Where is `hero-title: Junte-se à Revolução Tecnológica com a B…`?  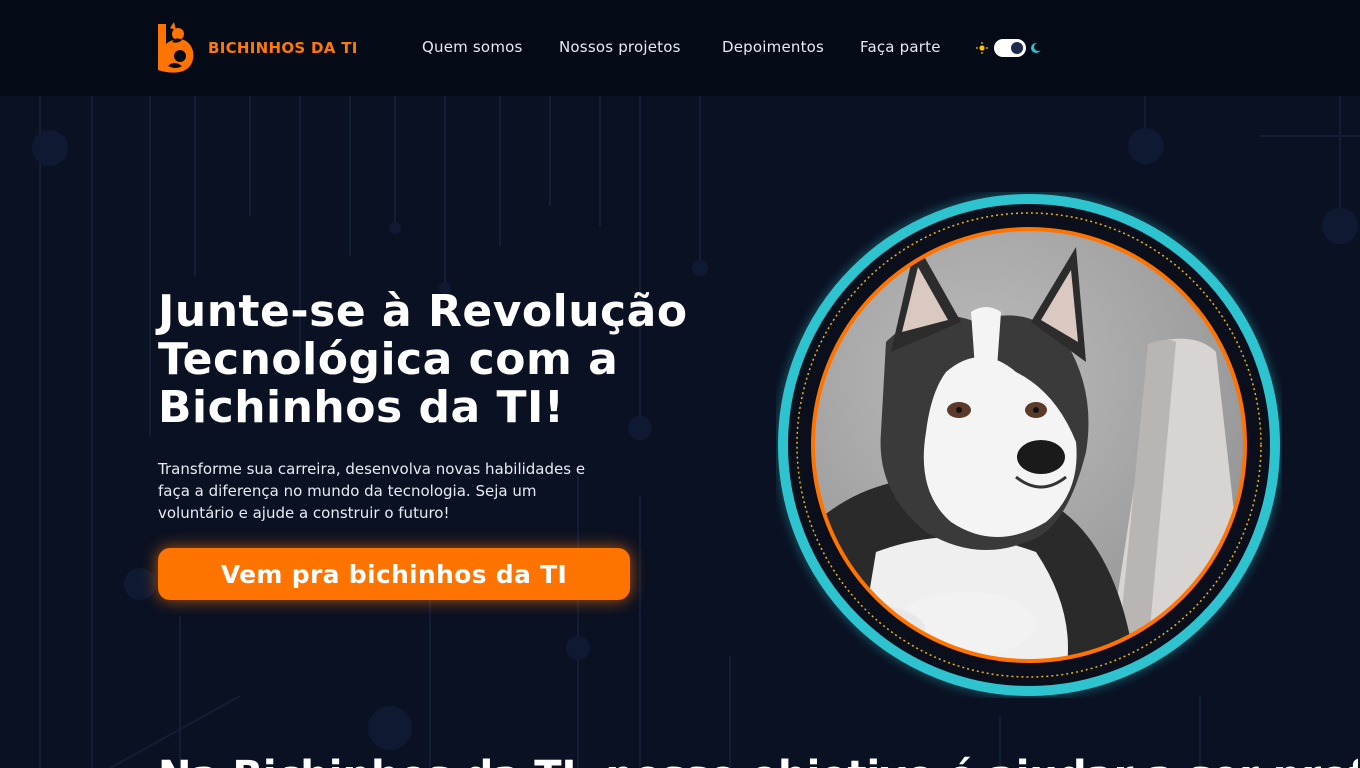 hero-title: Junte-se à Revolução Tecnológica com a B… is located at coordinates (458, 360).